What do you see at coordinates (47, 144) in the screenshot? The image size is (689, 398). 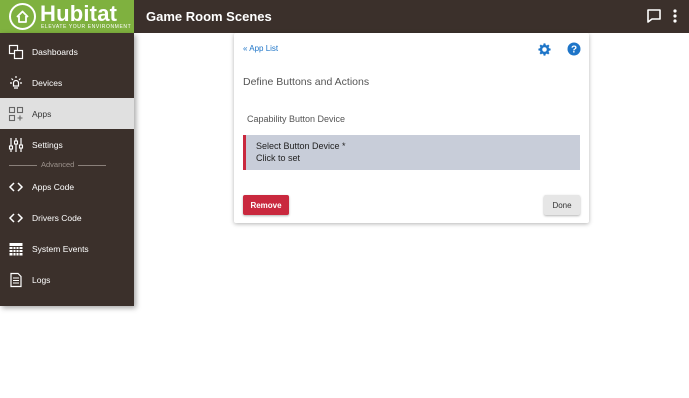 I see `sidebar-item-label: Settings` at bounding box center [47, 144].